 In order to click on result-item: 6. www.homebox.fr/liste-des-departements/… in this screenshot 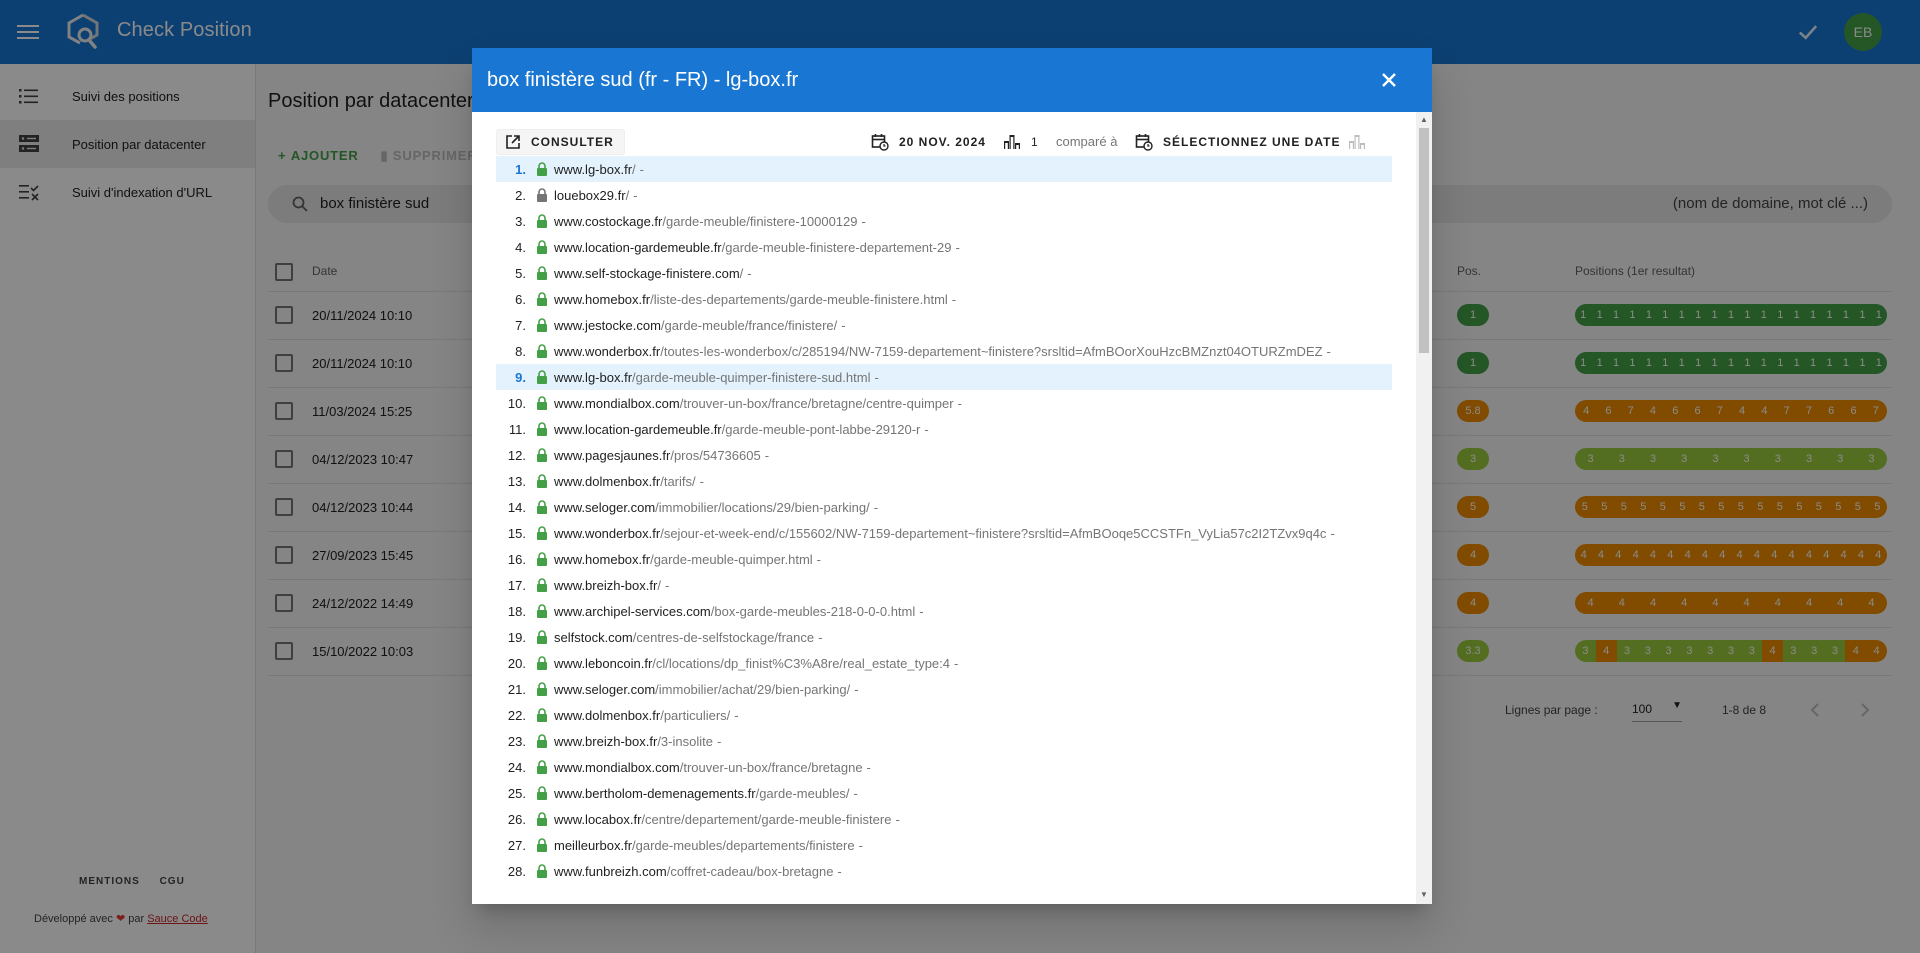, I will do `click(944, 299)`.